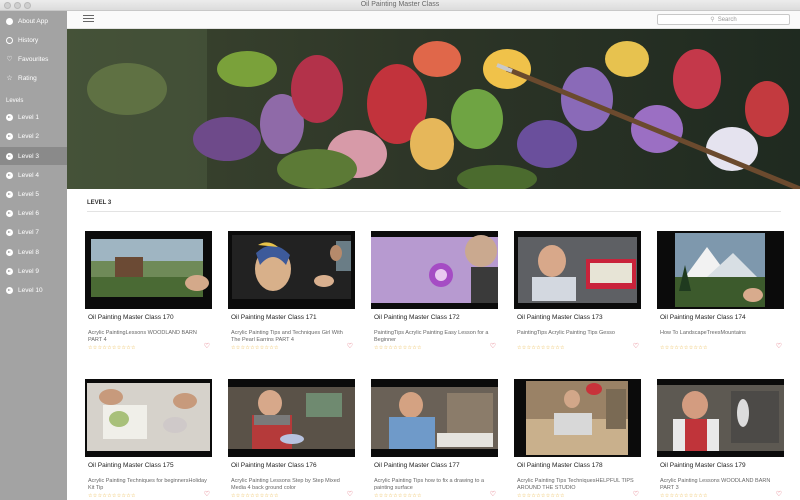 Image resolution: width=800 pixels, height=500 pixels. What do you see at coordinates (560, 465) in the screenshot?
I see `video-title: Oil Painting Master Class 178` at bounding box center [560, 465].